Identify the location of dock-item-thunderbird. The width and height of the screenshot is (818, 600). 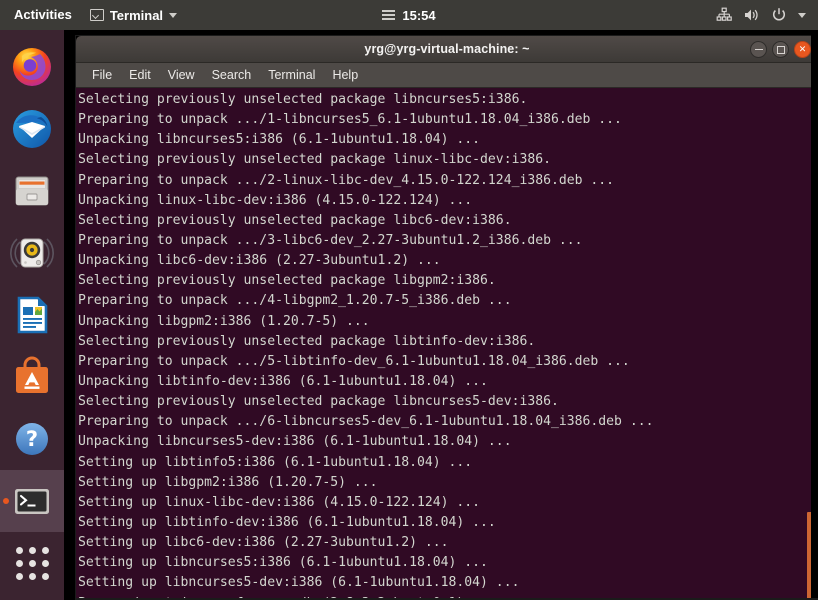
(32, 129).